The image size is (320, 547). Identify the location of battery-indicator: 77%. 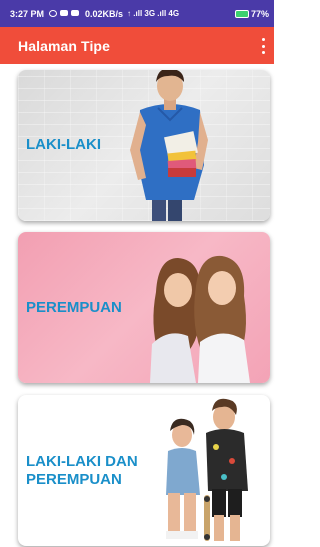
(251, 13).